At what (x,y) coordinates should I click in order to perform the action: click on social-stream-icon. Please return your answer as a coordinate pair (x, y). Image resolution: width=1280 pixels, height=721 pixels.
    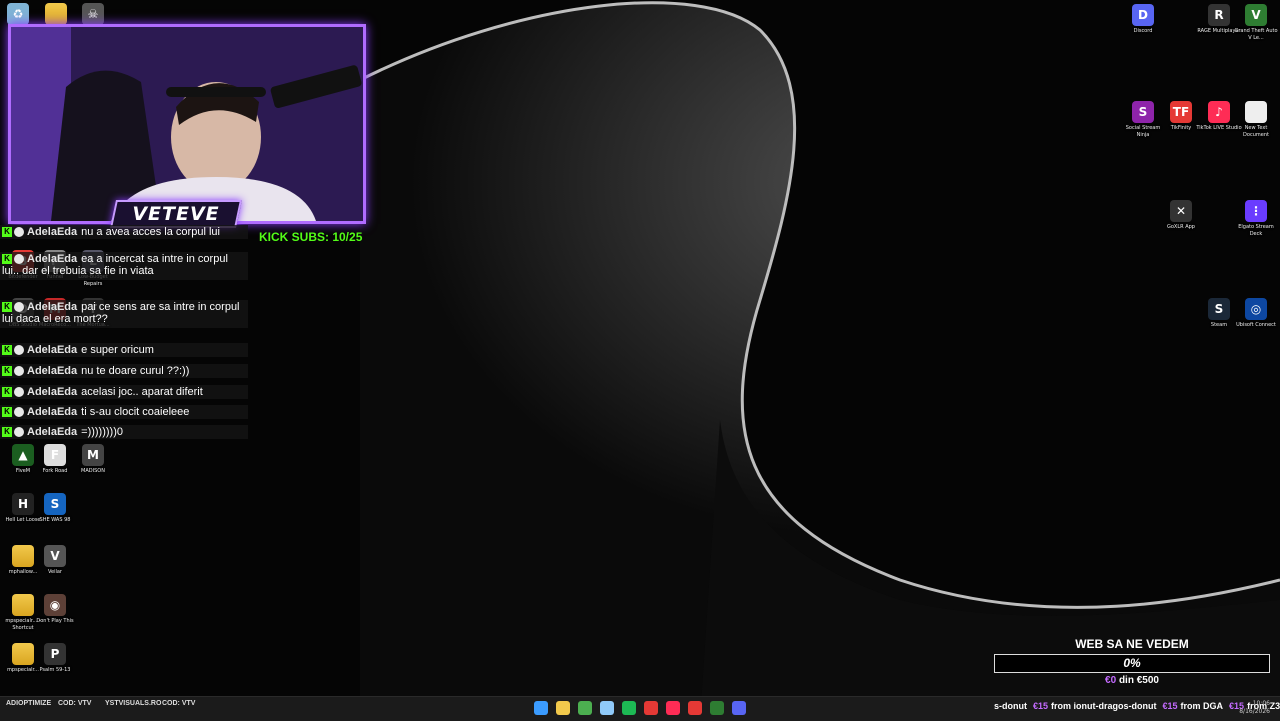
    Looking at the image, I should click on (651, 708).